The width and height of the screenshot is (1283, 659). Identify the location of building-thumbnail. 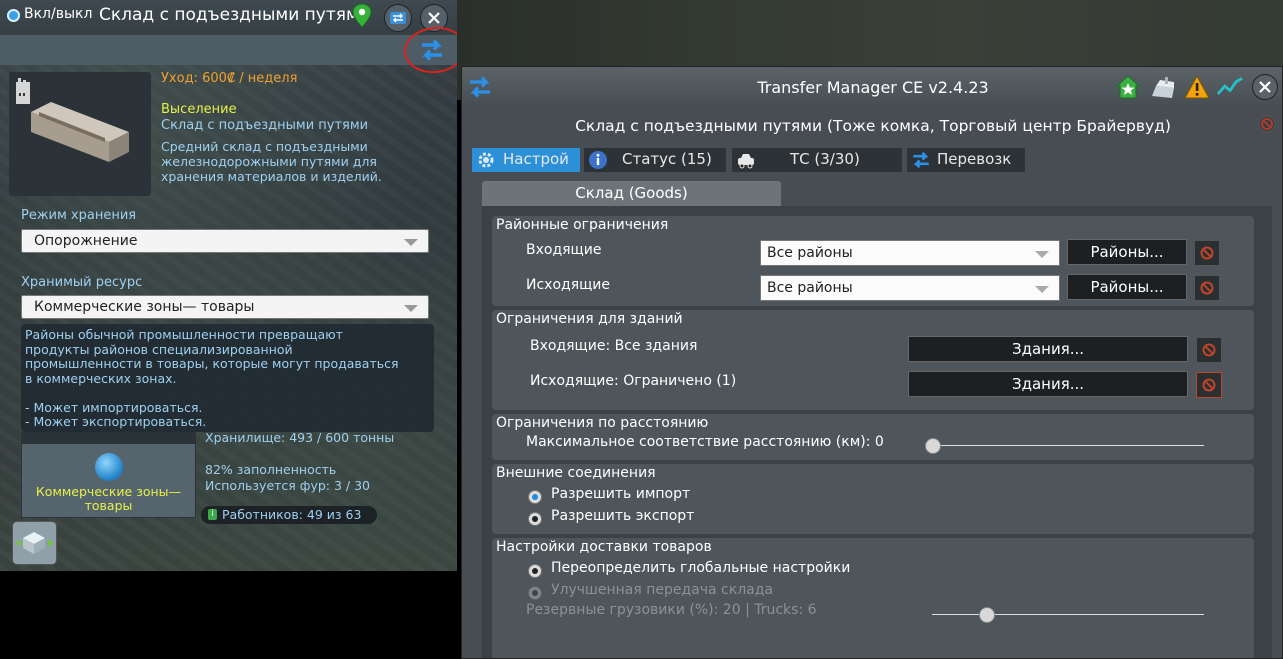
(80, 134).